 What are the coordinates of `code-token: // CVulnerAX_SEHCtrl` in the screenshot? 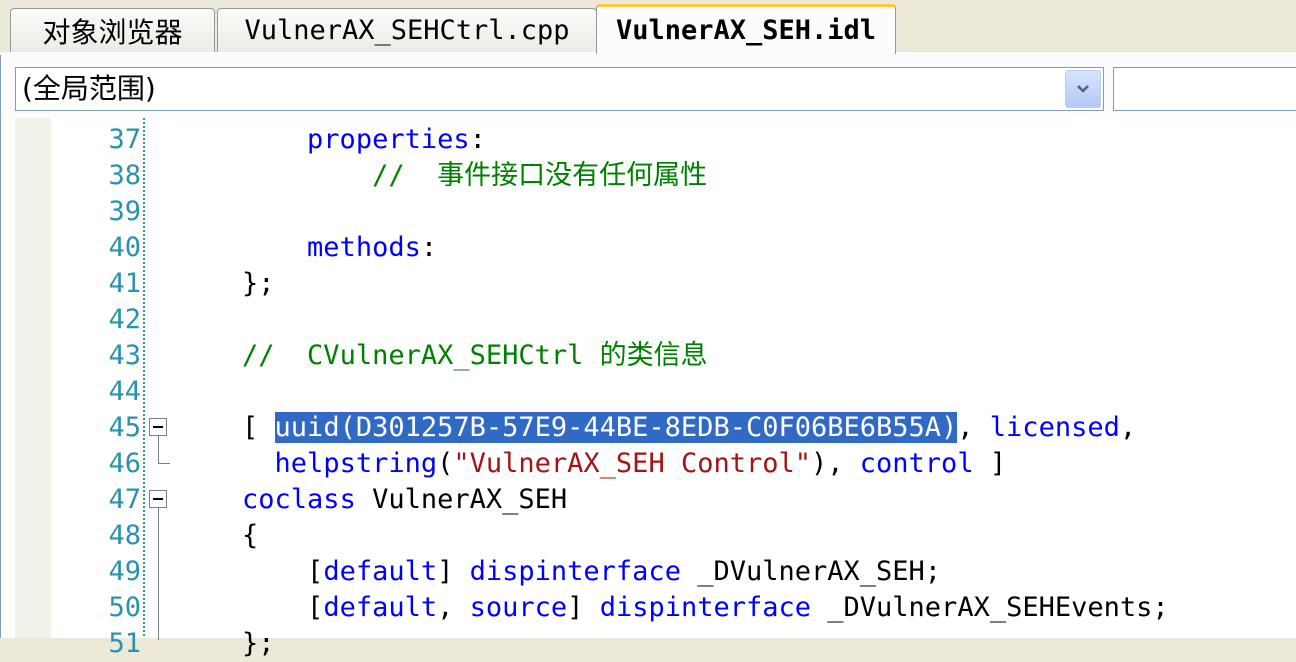 It's located at (421, 355).